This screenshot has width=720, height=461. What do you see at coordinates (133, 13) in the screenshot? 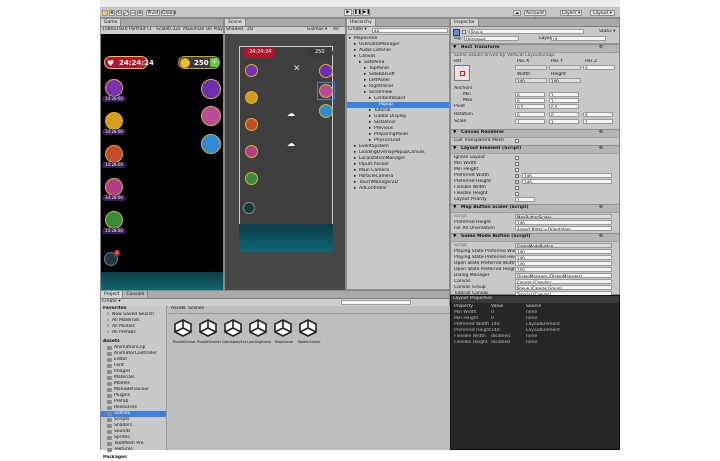
I see `rect-tool-icon: ▭` at bounding box center [133, 13].